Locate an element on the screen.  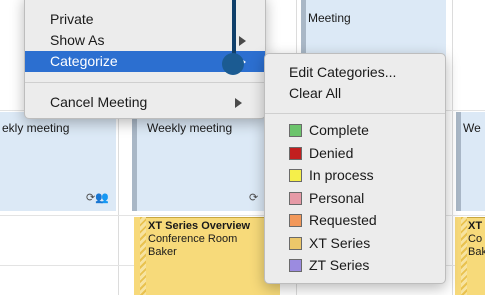
weekly-meeting-event: We is located at coordinates (470, 161).